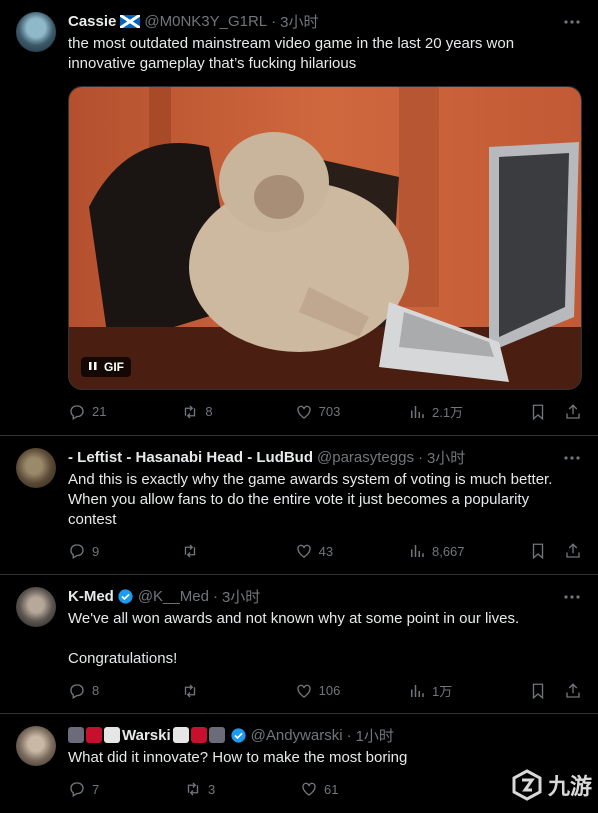  What do you see at coordinates (96, 690) in the screenshot?
I see `reply-count: 8` at bounding box center [96, 690].